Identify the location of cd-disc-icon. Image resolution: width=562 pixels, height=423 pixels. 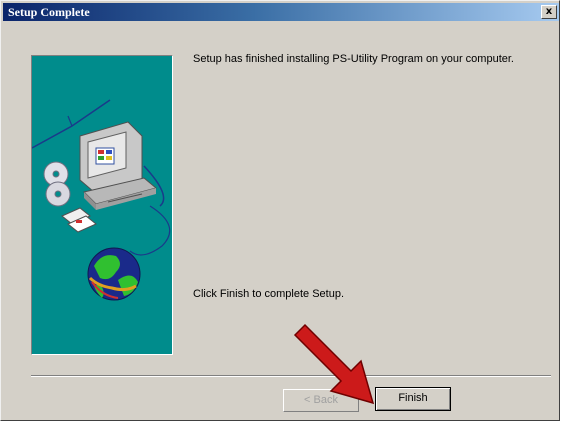
(57, 184).